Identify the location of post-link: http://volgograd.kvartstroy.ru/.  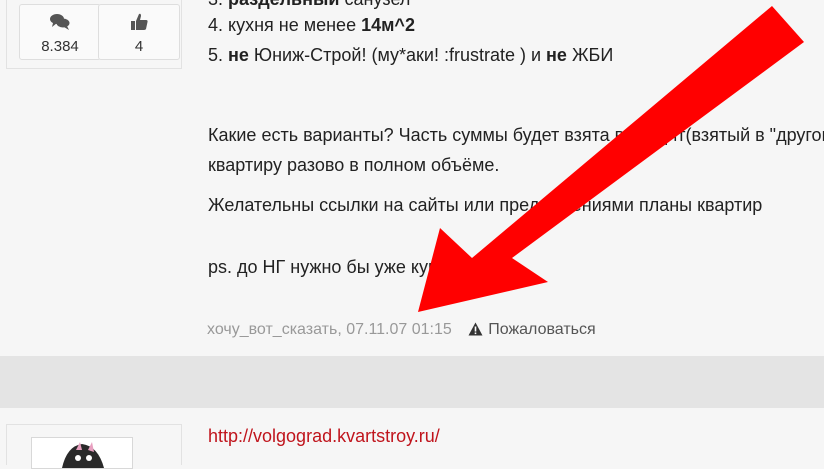
(324, 436).